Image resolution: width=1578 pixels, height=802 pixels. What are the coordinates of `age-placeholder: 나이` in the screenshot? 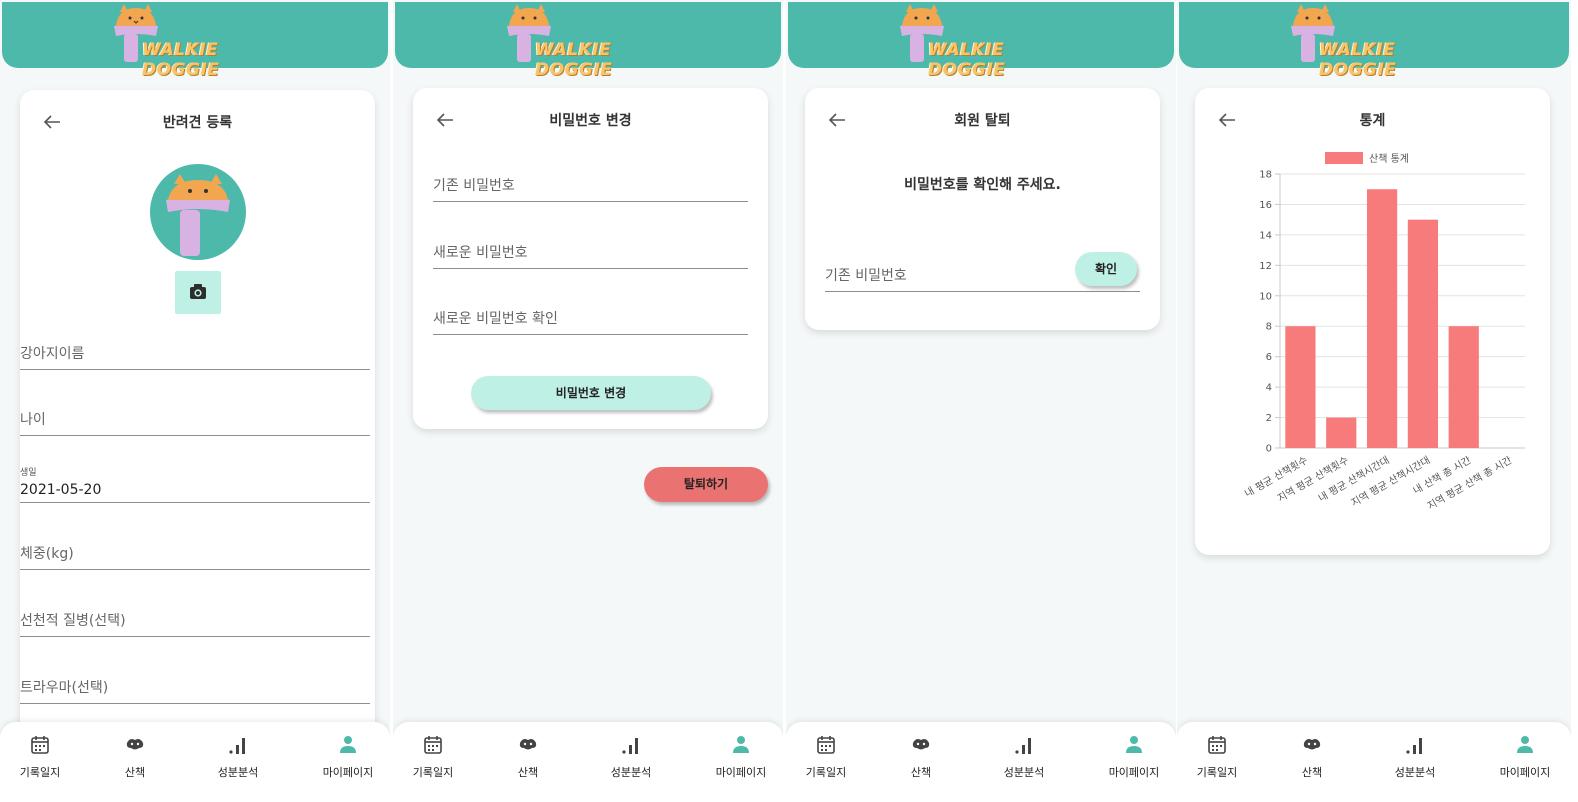 It's located at (33, 420).